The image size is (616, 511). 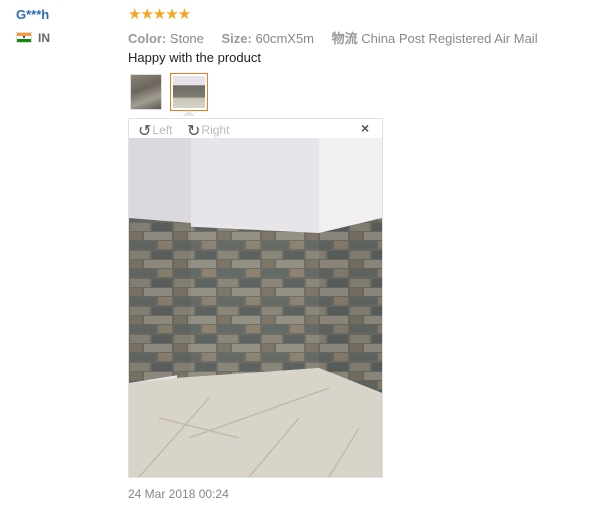 I want to click on reviewer-country: IN, so click(x=44, y=38).